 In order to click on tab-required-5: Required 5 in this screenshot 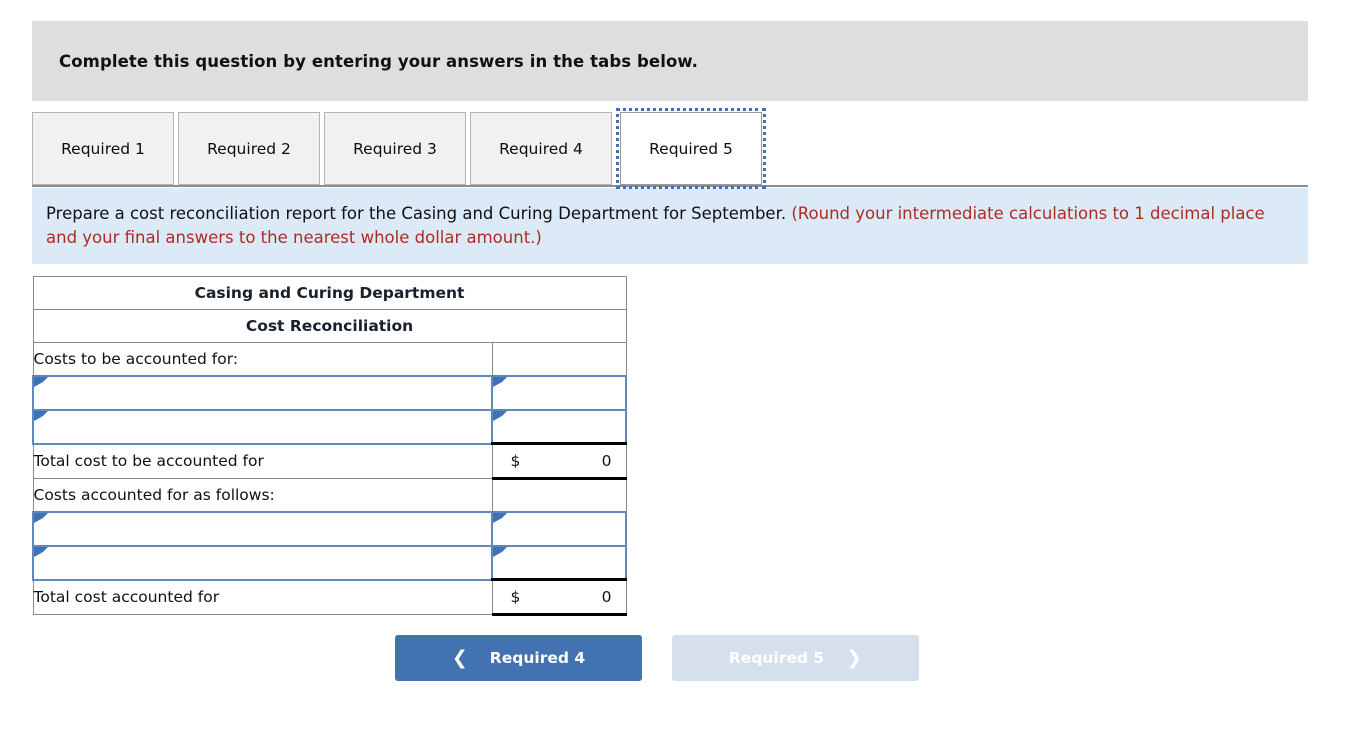, I will do `click(691, 148)`.